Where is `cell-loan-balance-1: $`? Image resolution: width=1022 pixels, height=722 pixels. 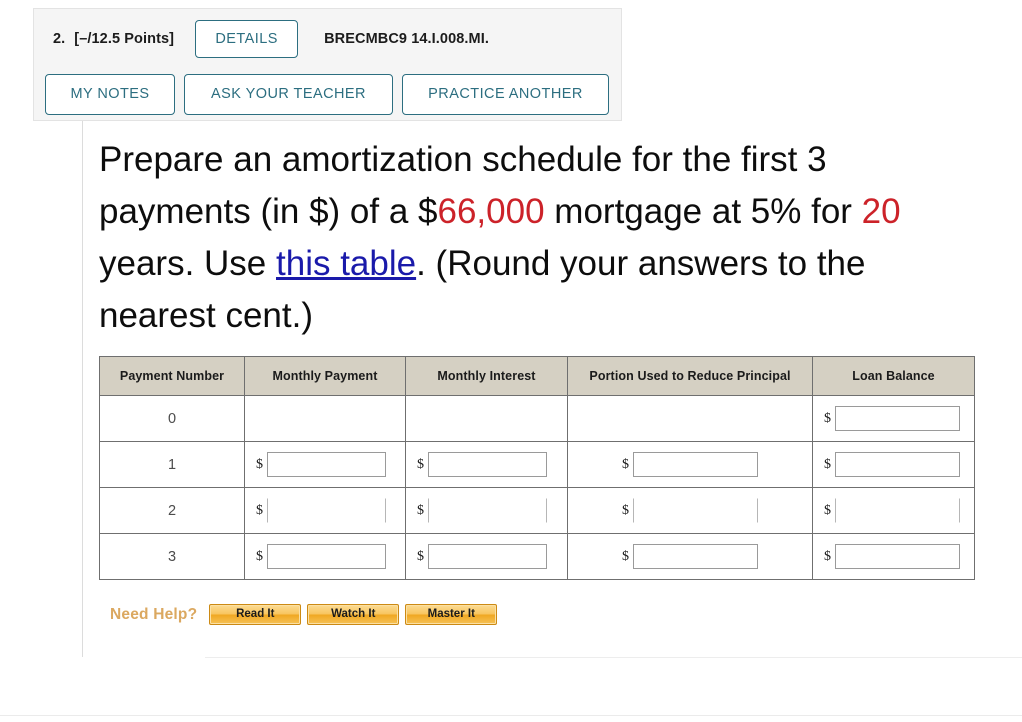 cell-loan-balance-1: $ is located at coordinates (893, 464).